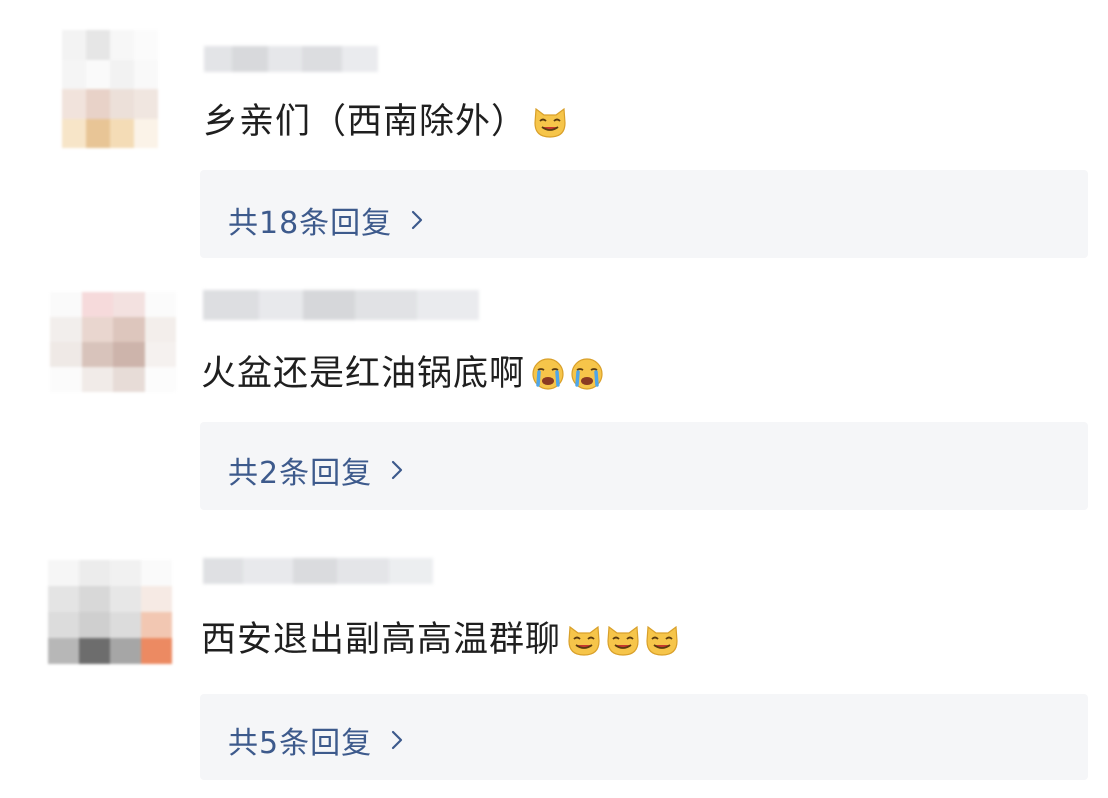 Image resolution: width=1108 pixels, height=798 pixels. Describe the element at coordinates (300, 473) in the screenshot. I see `reply-count-label: 共2条回复` at that location.